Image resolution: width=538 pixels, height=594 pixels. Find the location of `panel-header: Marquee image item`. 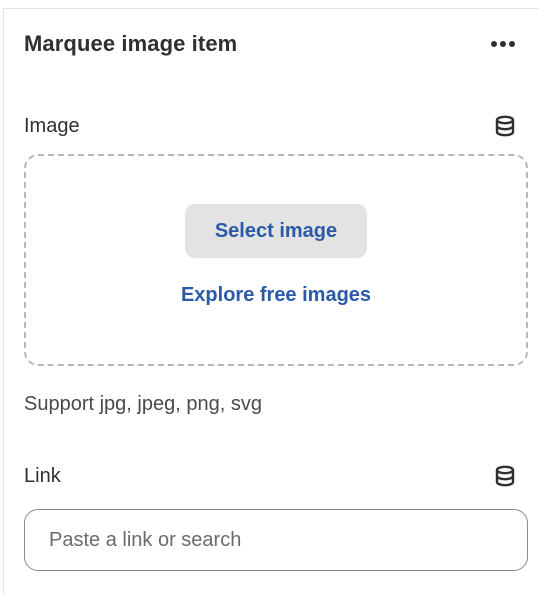

panel-header: Marquee image item is located at coordinates (272, 44).